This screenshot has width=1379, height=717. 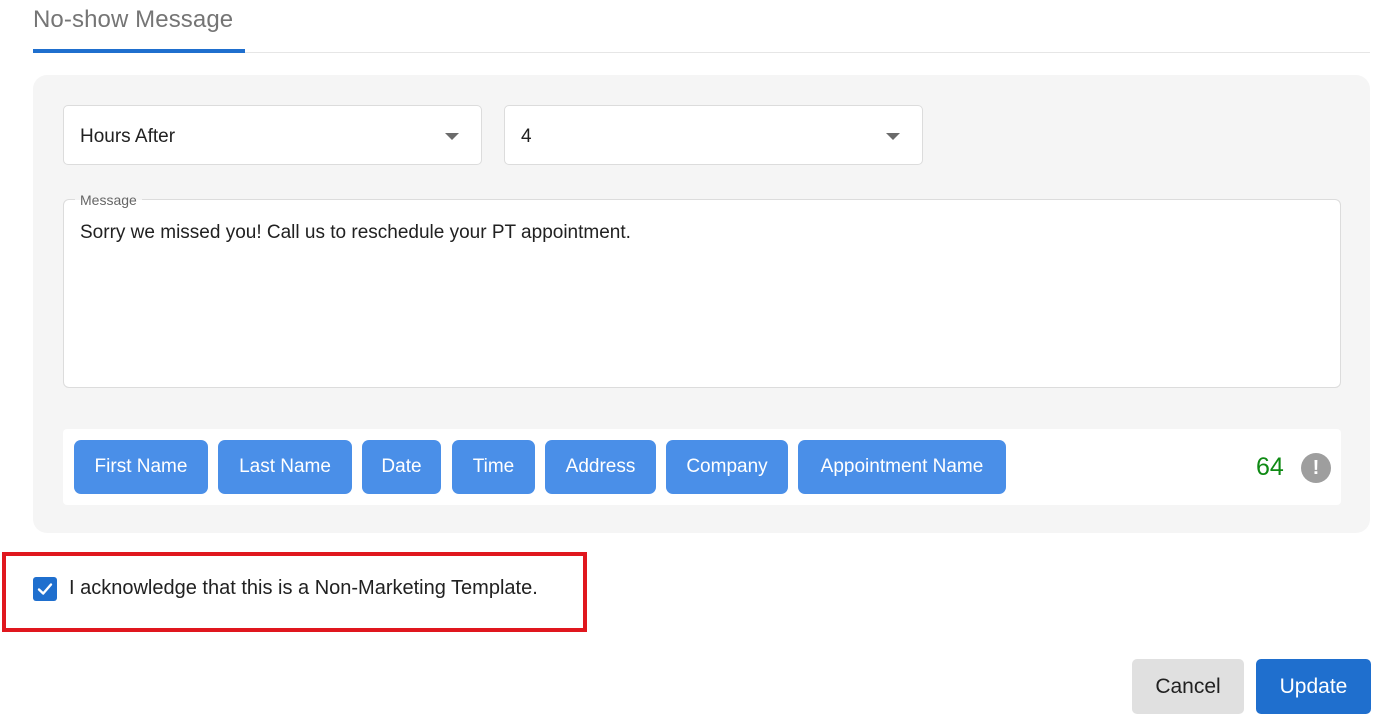 I want to click on tag-appointment-name-button: Appointment Name, so click(x=902, y=467).